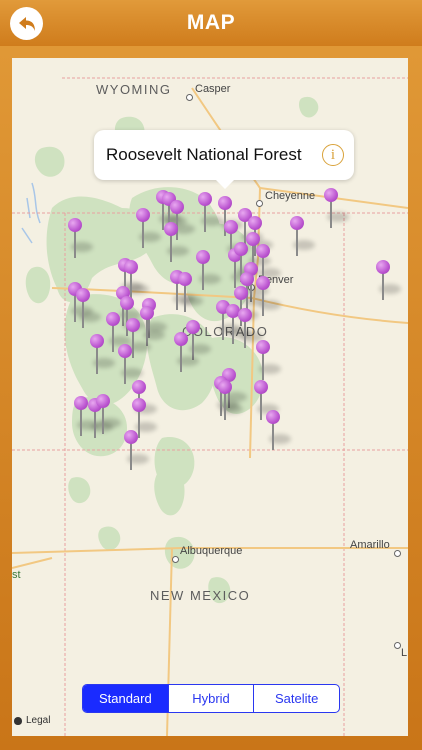  I want to click on apple-logo-icon, so click(18, 721).